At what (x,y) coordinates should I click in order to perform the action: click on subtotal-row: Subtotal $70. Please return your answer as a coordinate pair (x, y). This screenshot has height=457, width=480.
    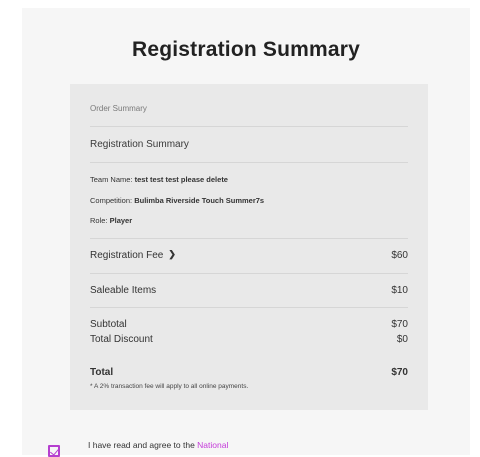
    Looking at the image, I should click on (249, 324).